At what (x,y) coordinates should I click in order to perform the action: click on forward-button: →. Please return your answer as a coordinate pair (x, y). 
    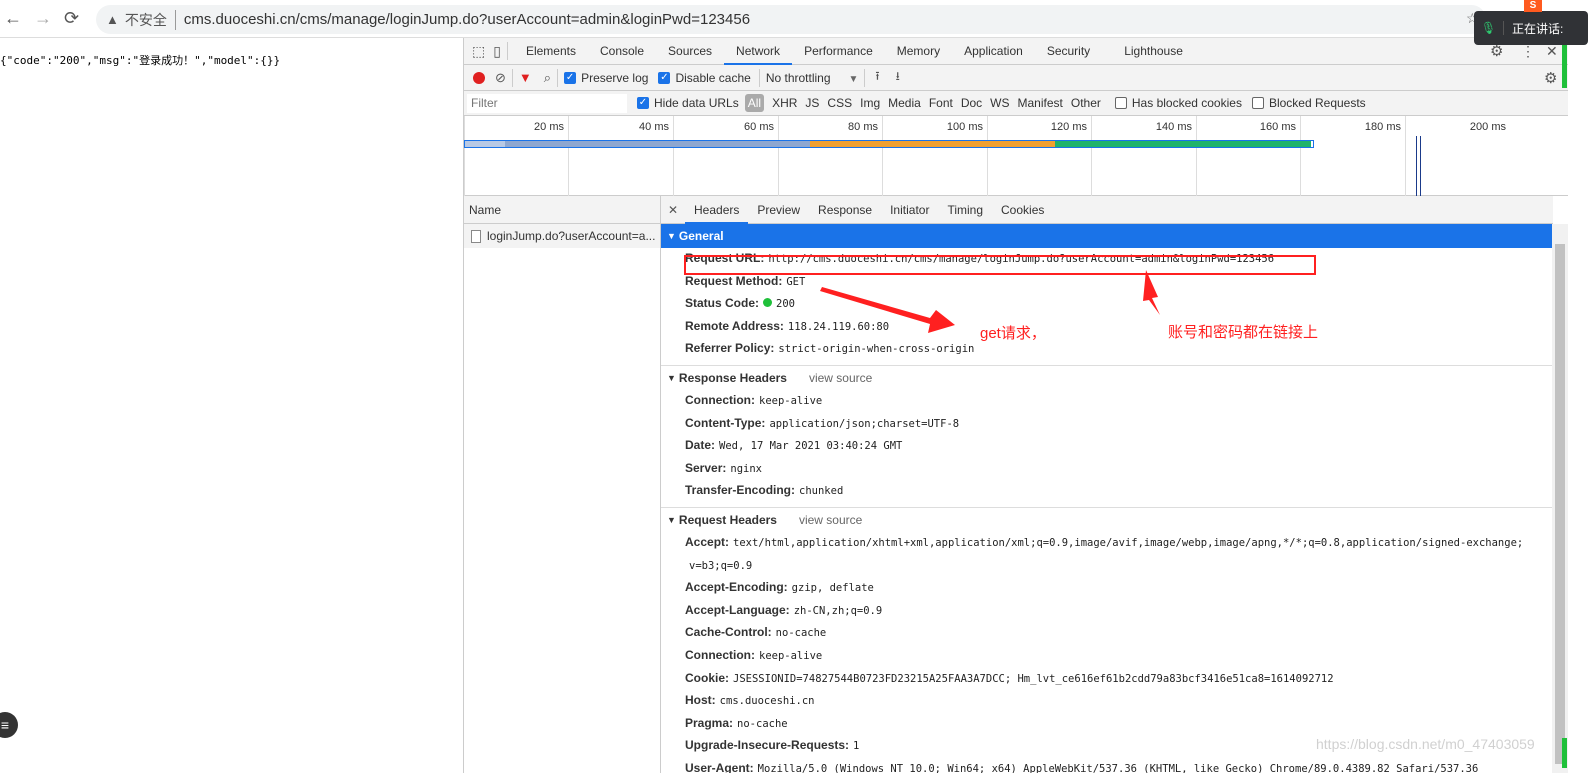
    Looking at the image, I should click on (43, 18).